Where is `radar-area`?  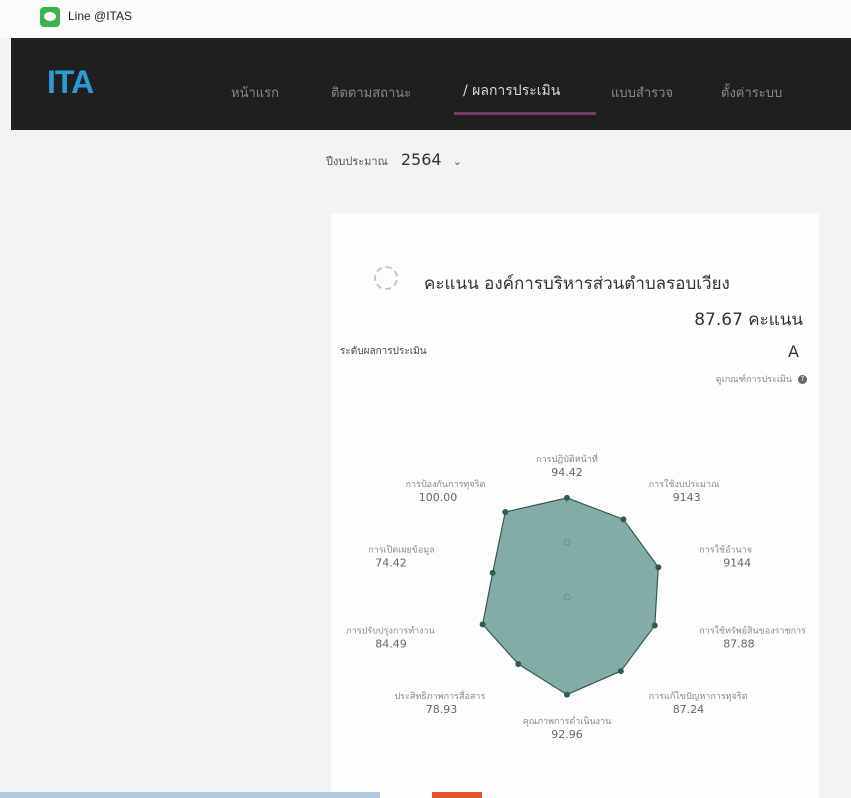 radar-area is located at coordinates (570, 596).